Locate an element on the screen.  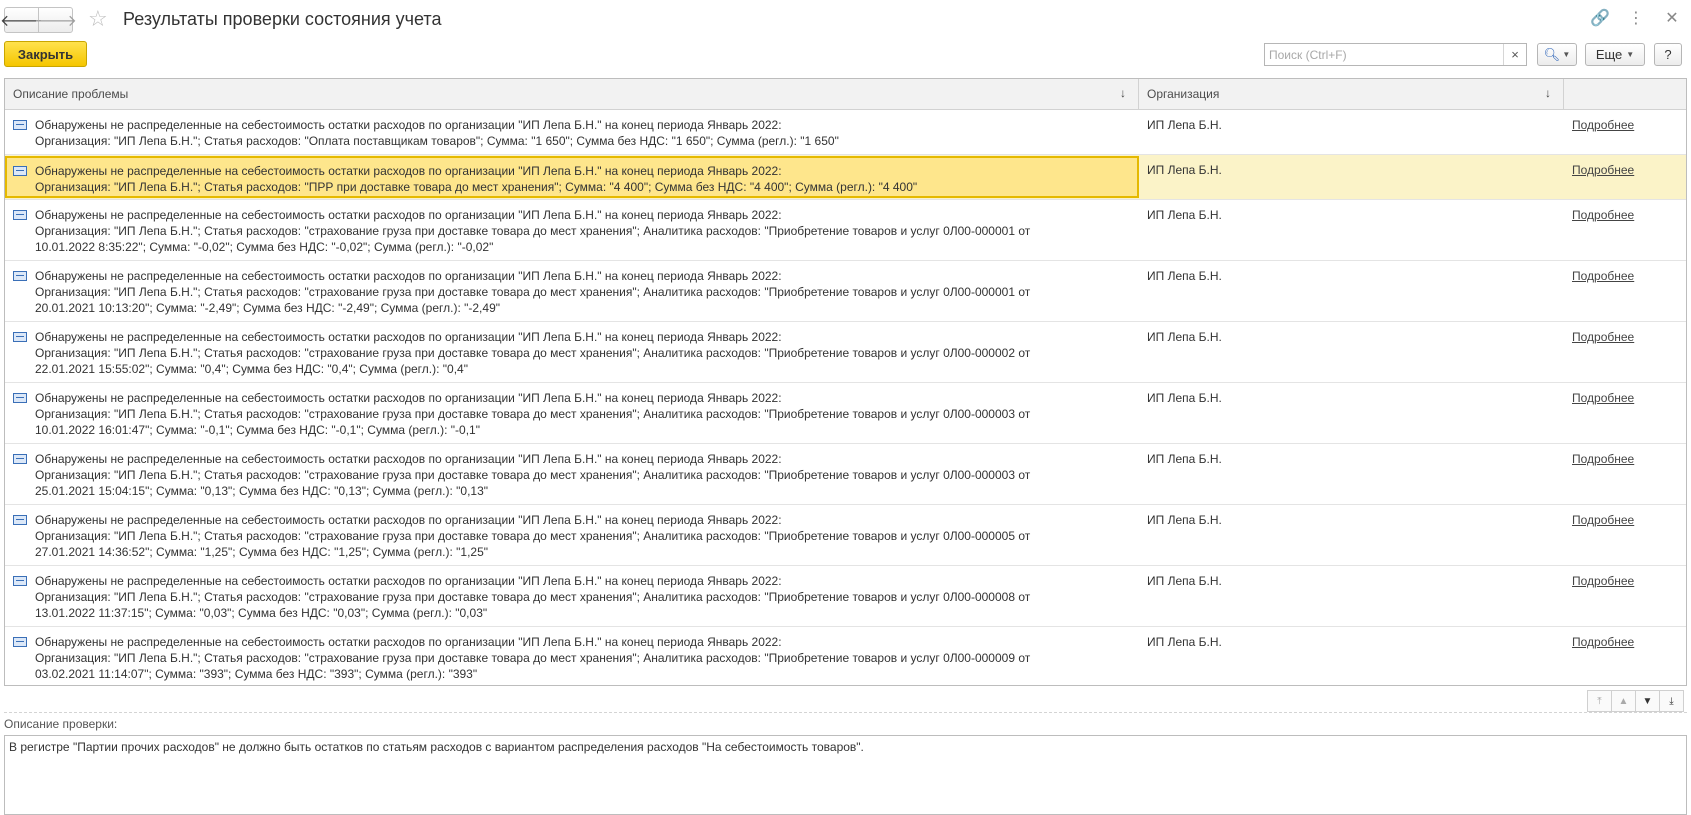
column-header-actions is located at coordinates (1625, 94).